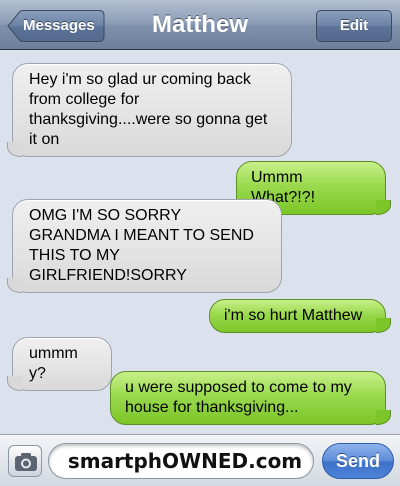  What do you see at coordinates (293, 315) in the screenshot?
I see `message-line: i'm so hurt Matthew` at bounding box center [293, 315].